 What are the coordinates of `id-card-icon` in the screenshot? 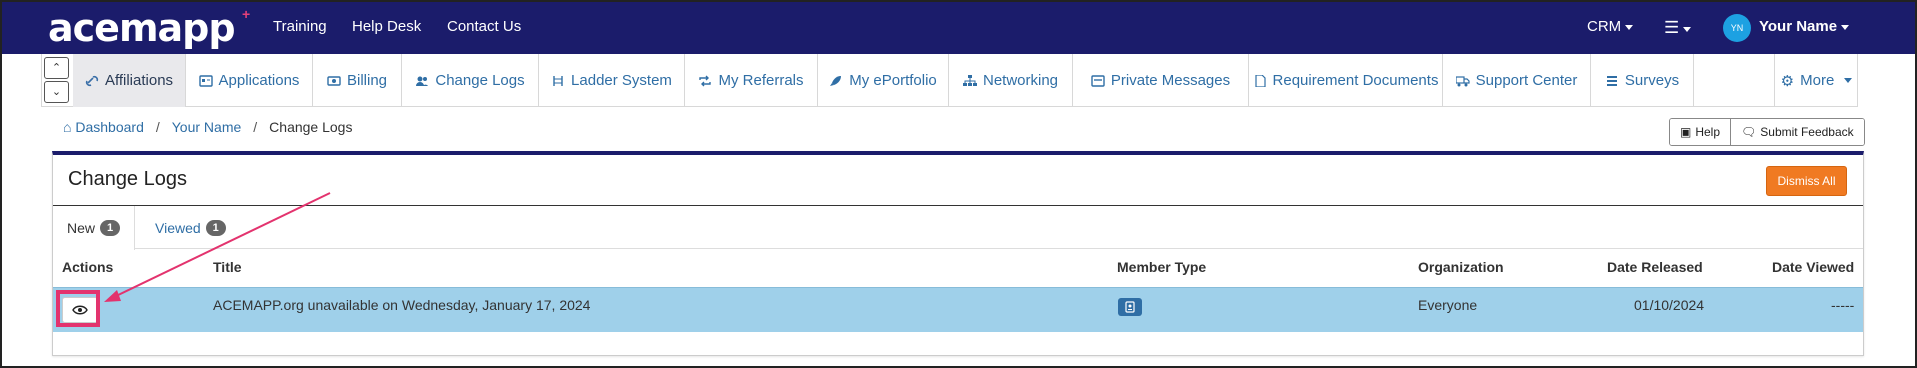 It's located at (205, 80).